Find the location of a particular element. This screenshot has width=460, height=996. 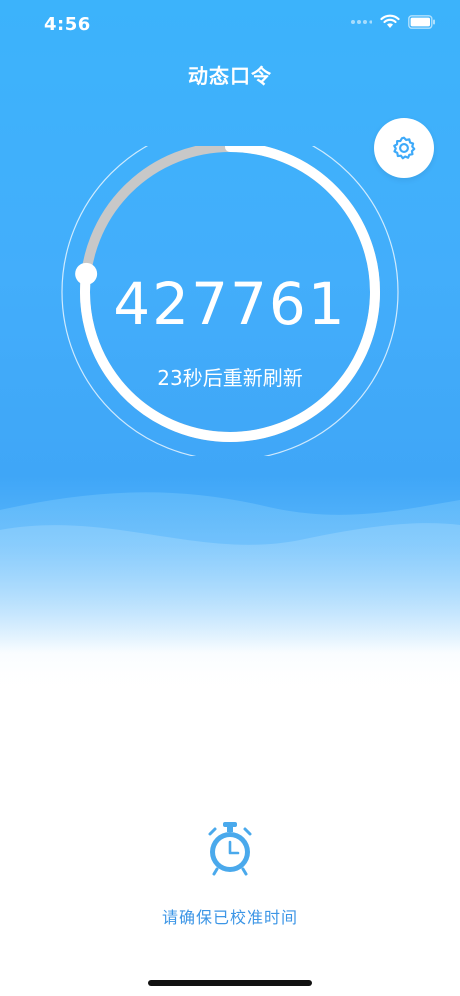

calibrate-time-hint: 请确保已校准时间 is located at coordinates (229, 917).